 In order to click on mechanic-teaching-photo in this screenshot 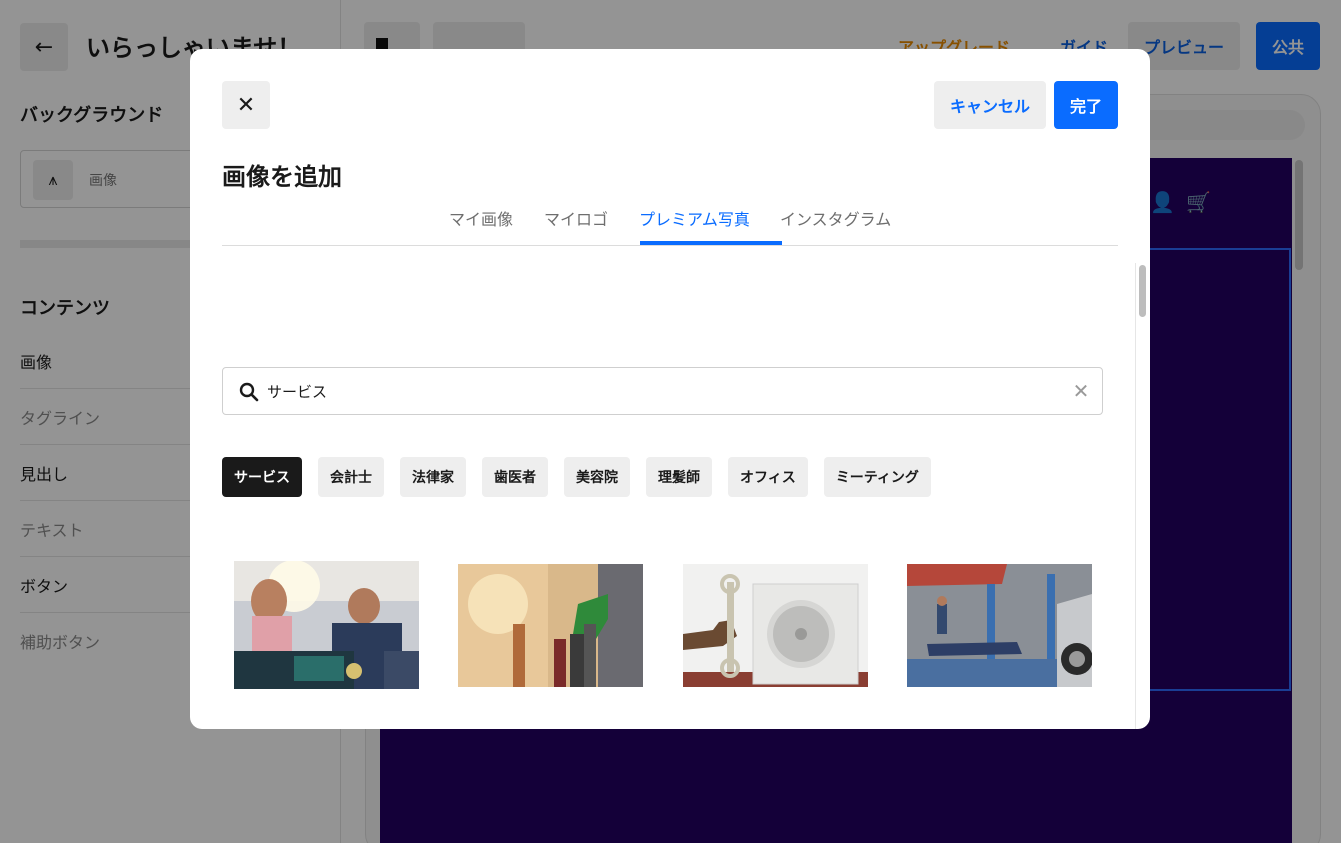, I will do `click(326, 625)`.